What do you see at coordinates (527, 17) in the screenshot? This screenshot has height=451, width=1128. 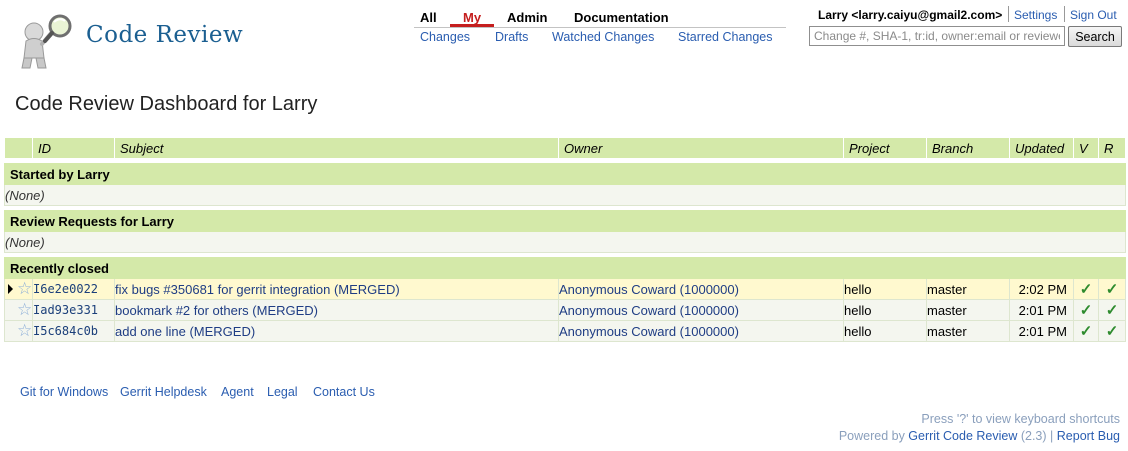 I see `tab-admin: Admin` at bounding box center [527, 17].